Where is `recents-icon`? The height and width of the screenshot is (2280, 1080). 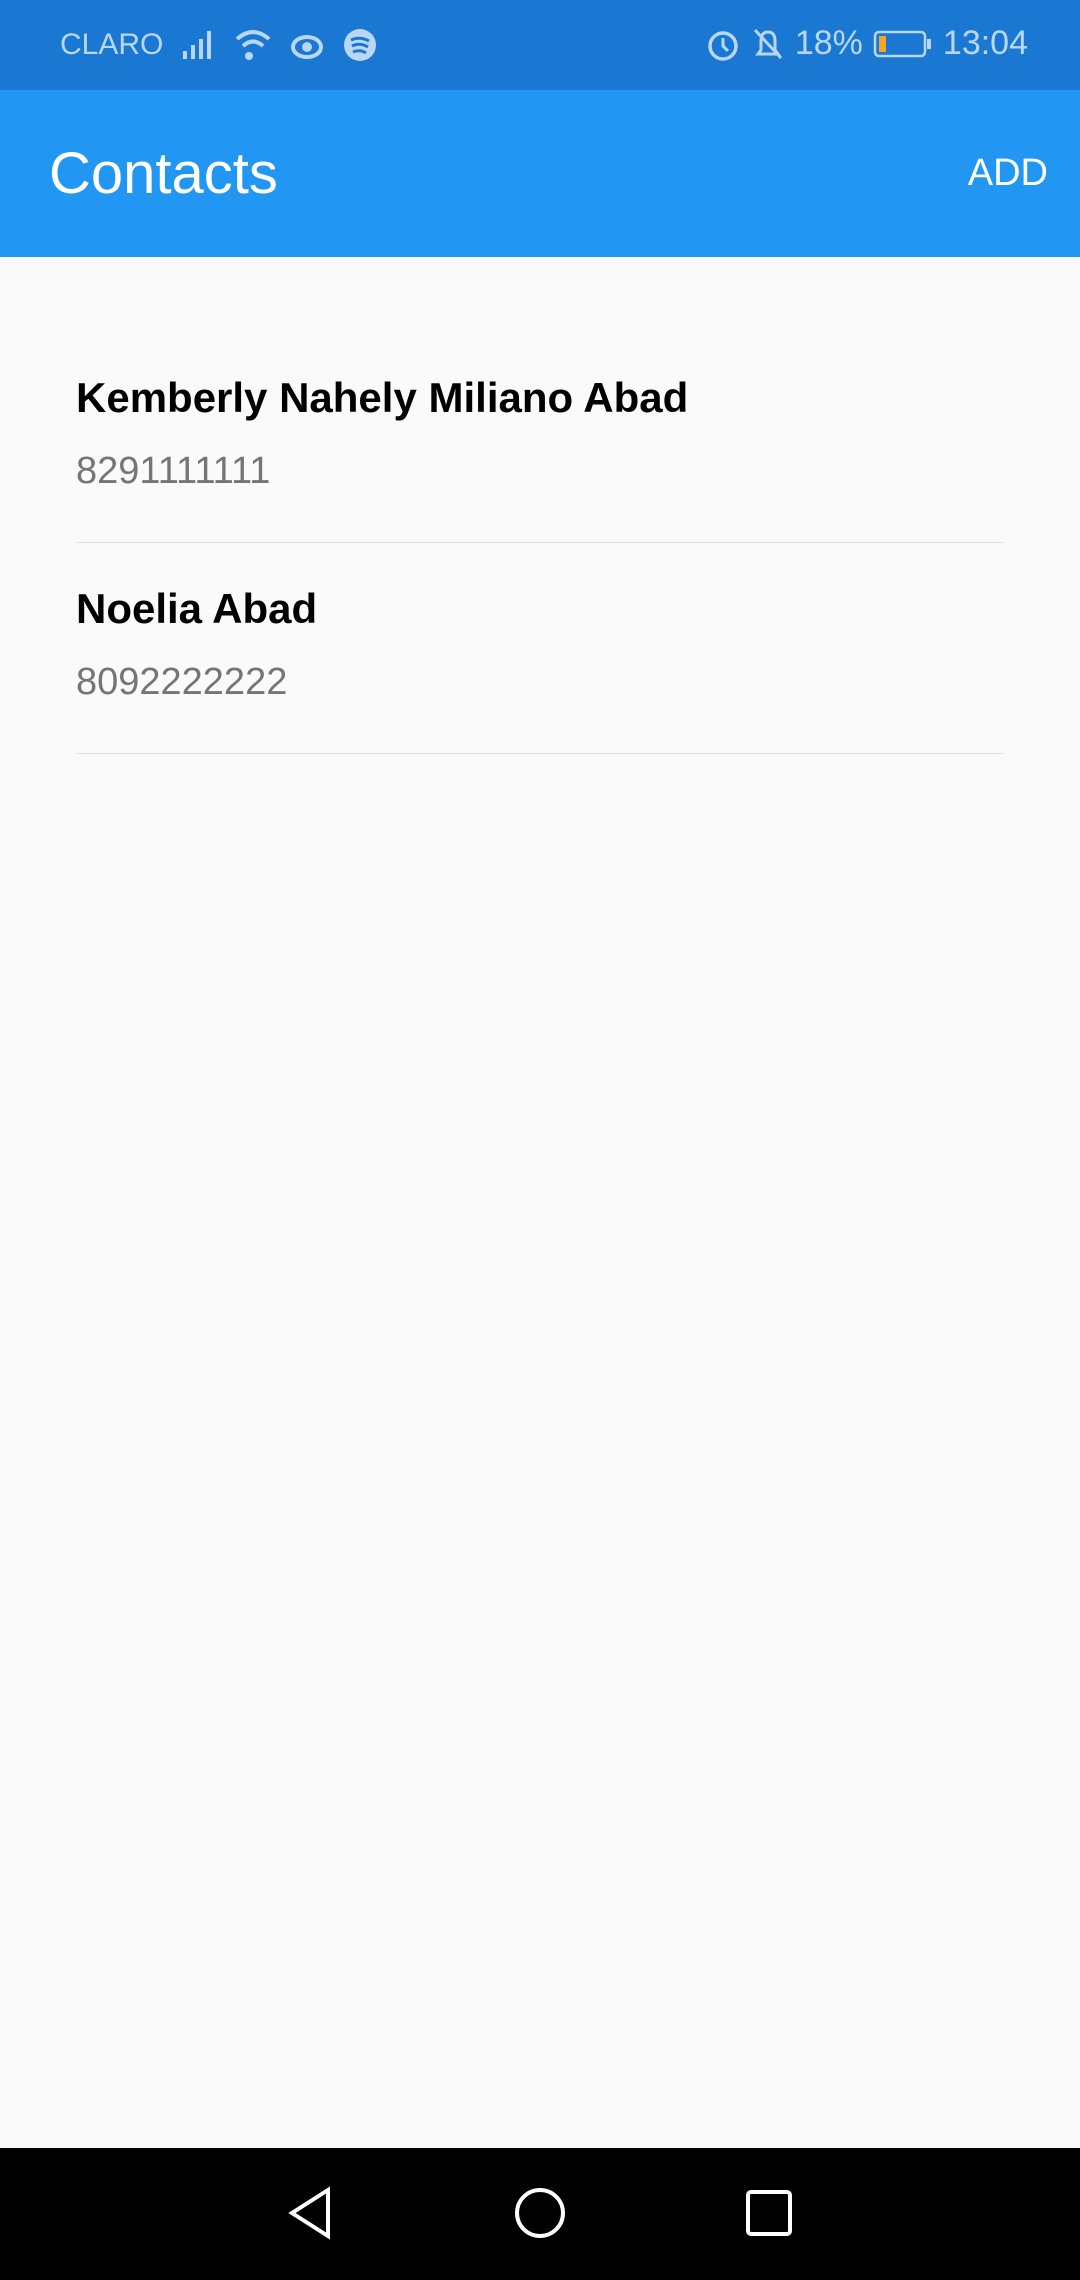
recents-icon is located at coordinates (769, 2213).